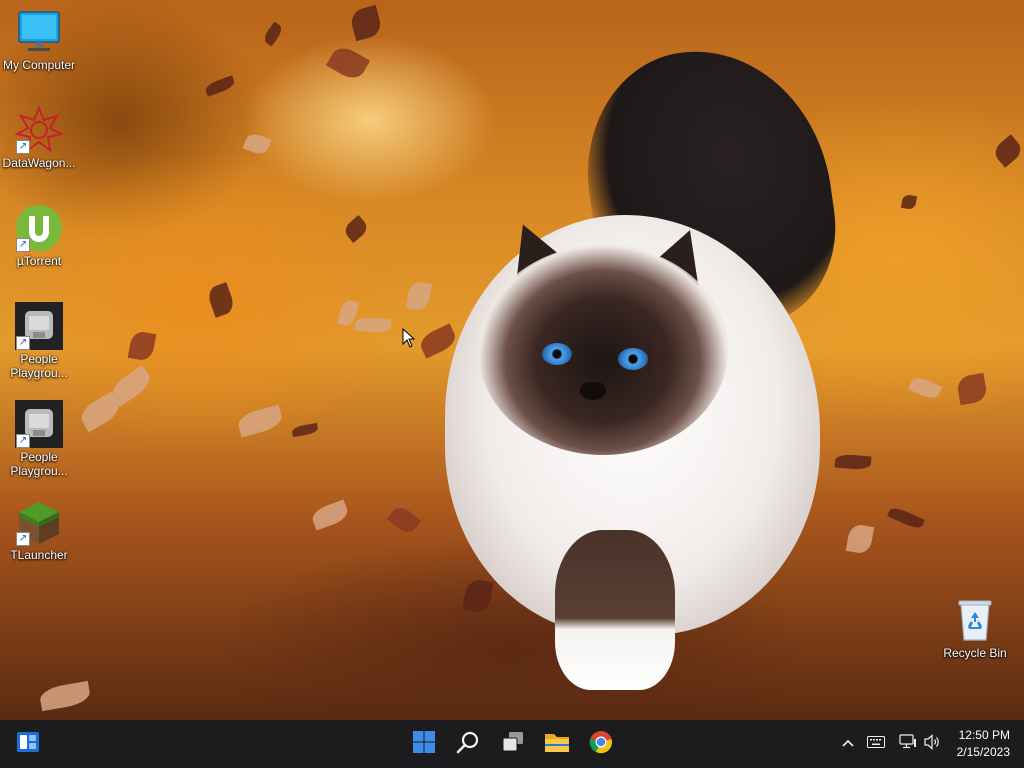 This screenshot has width=1024, height=768. What do you see at coordinates (39, 129) in the screenshot?
I see `datawagon-icon: ↗` at bounding box center [39, 129].